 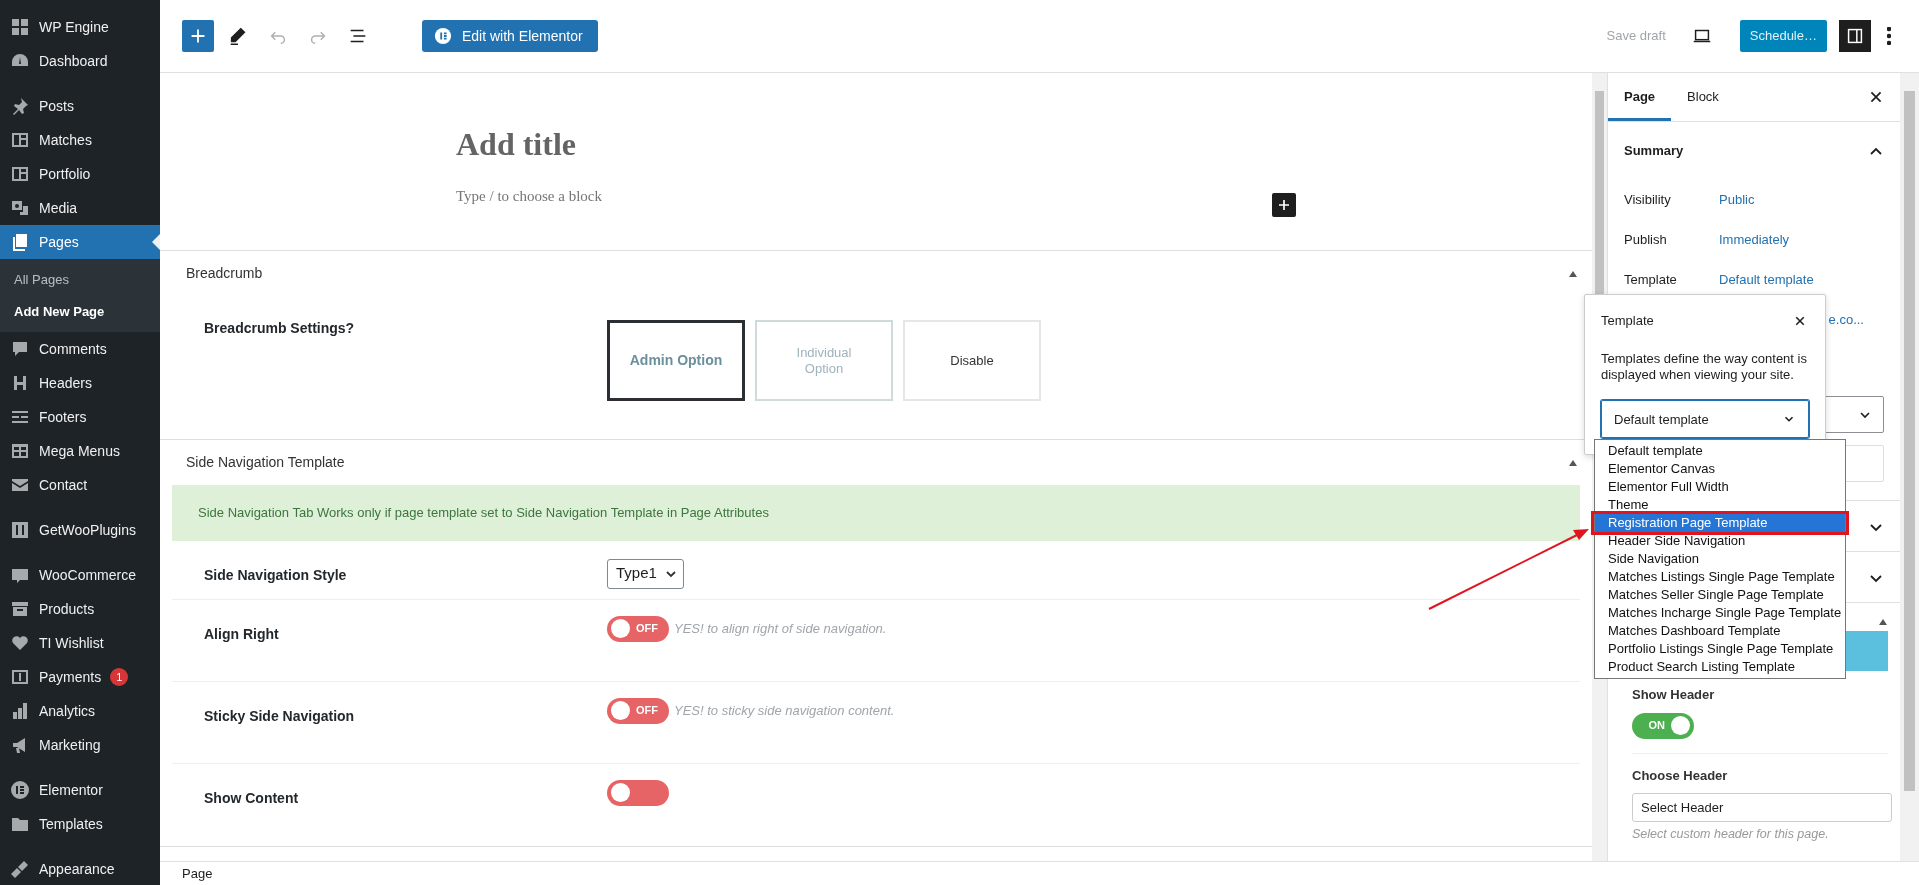 I want to click on dropdown-option: Default template, so click(x=1720, y=451).